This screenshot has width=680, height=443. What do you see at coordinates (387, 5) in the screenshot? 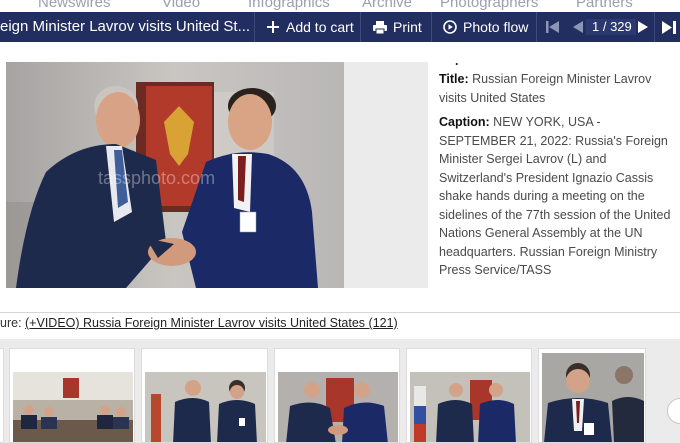
I see `nav-item-archive: Archive` at bounding box center [387, 5].